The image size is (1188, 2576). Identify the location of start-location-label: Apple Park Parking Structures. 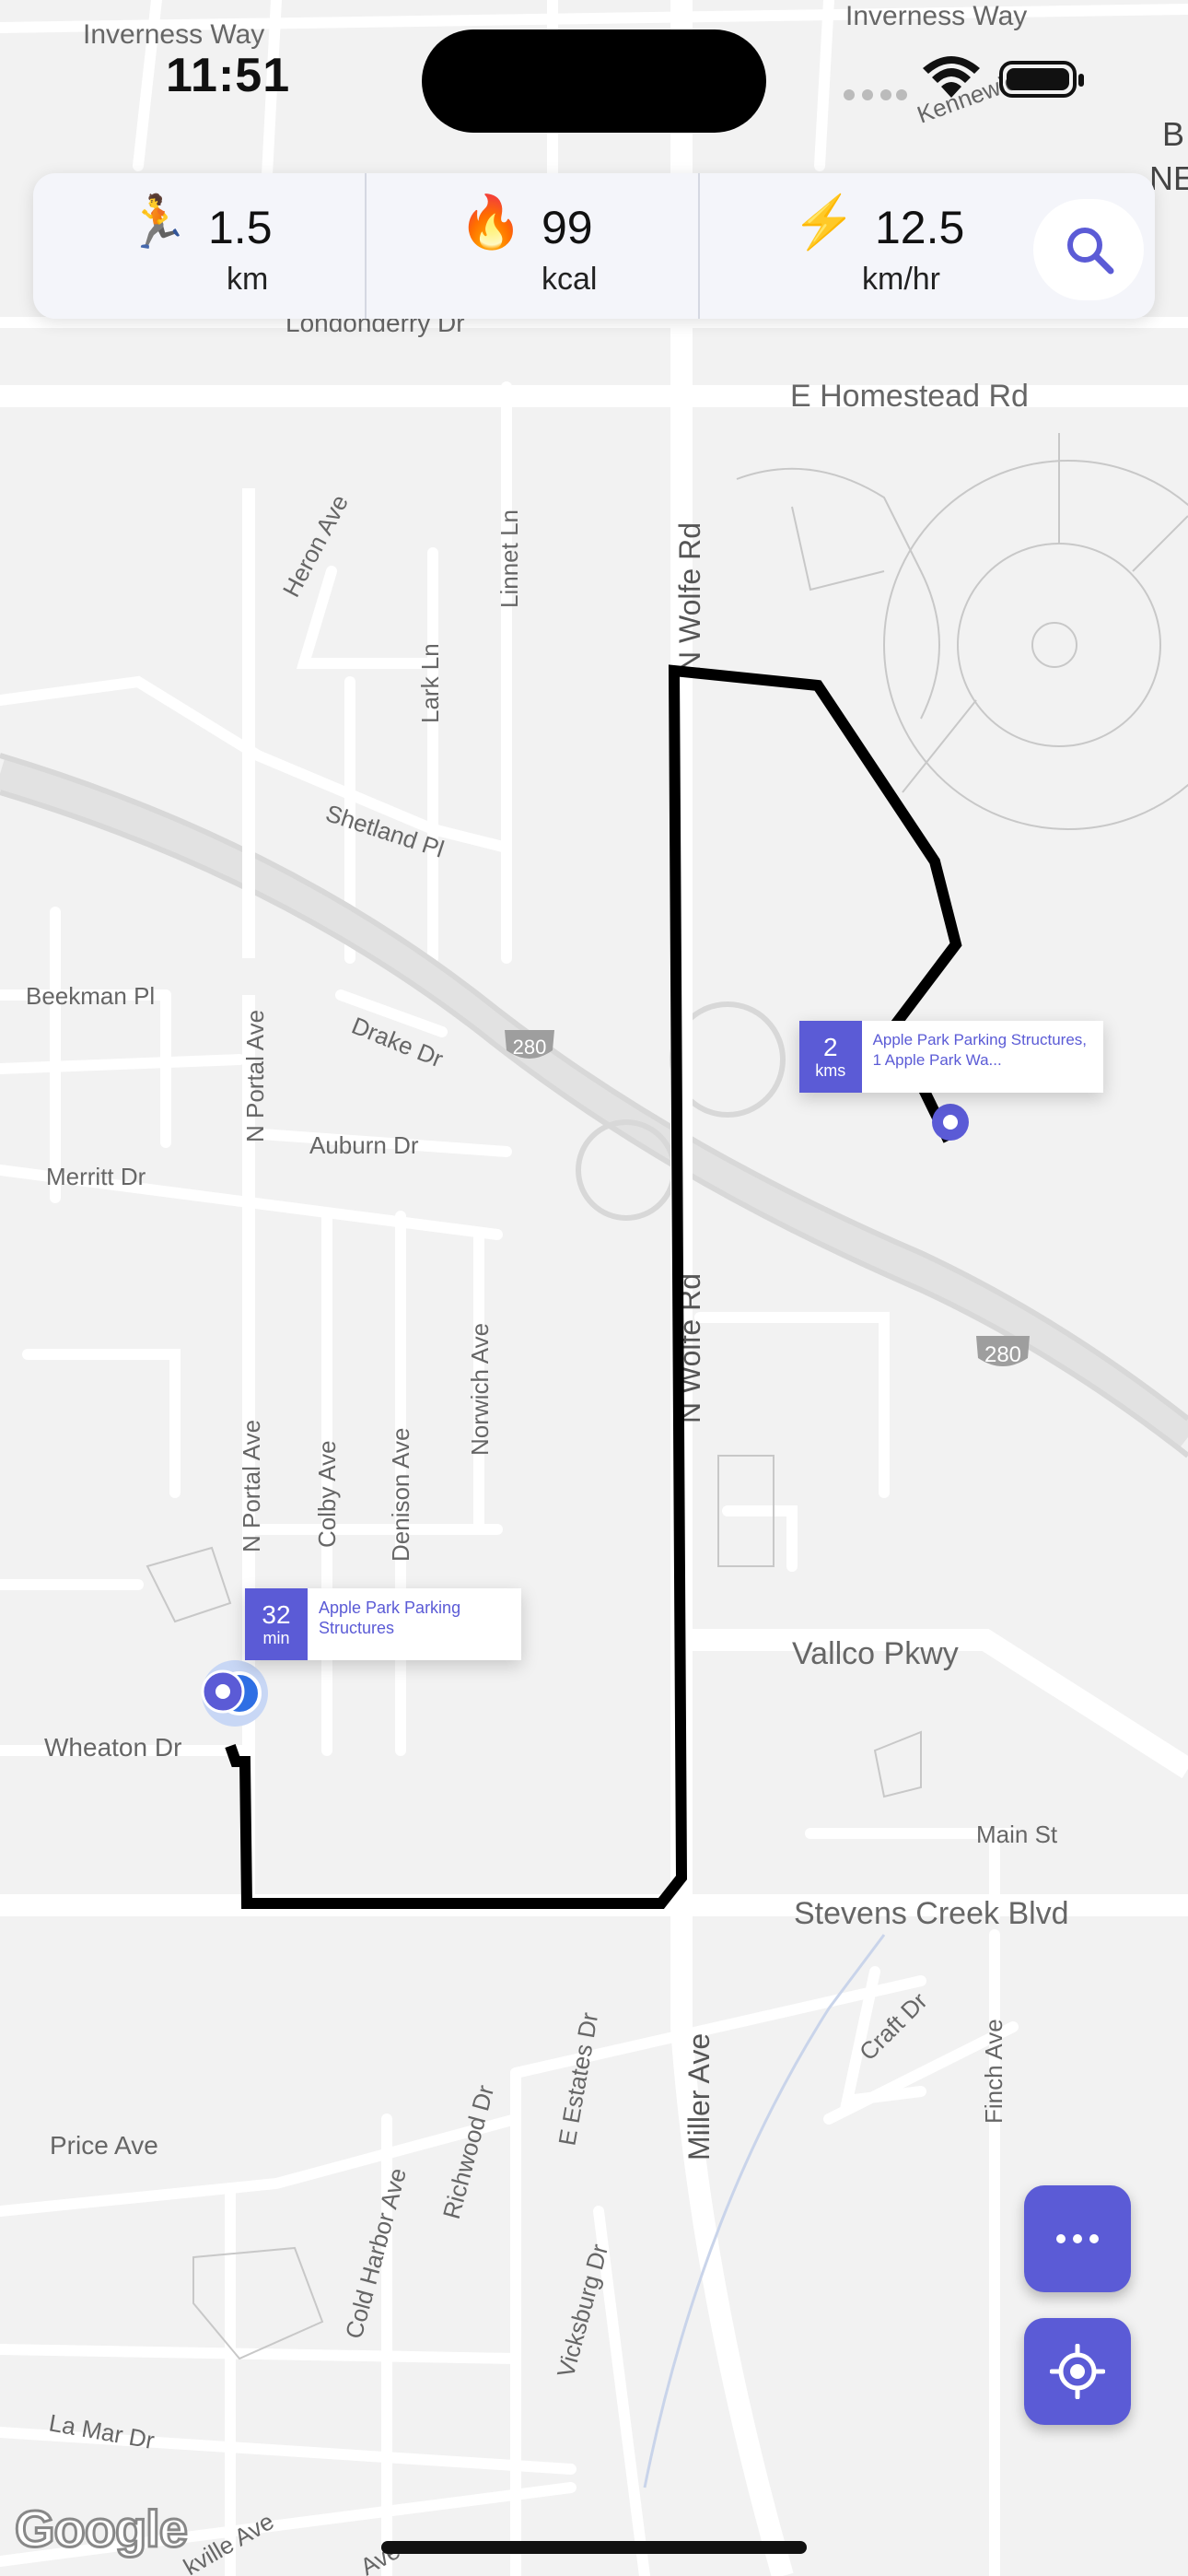
(390, 1617).